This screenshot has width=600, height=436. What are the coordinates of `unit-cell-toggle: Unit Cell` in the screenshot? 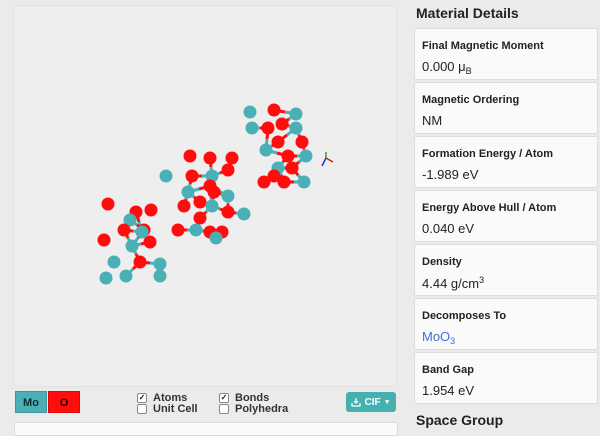 It's located at (167, 409).